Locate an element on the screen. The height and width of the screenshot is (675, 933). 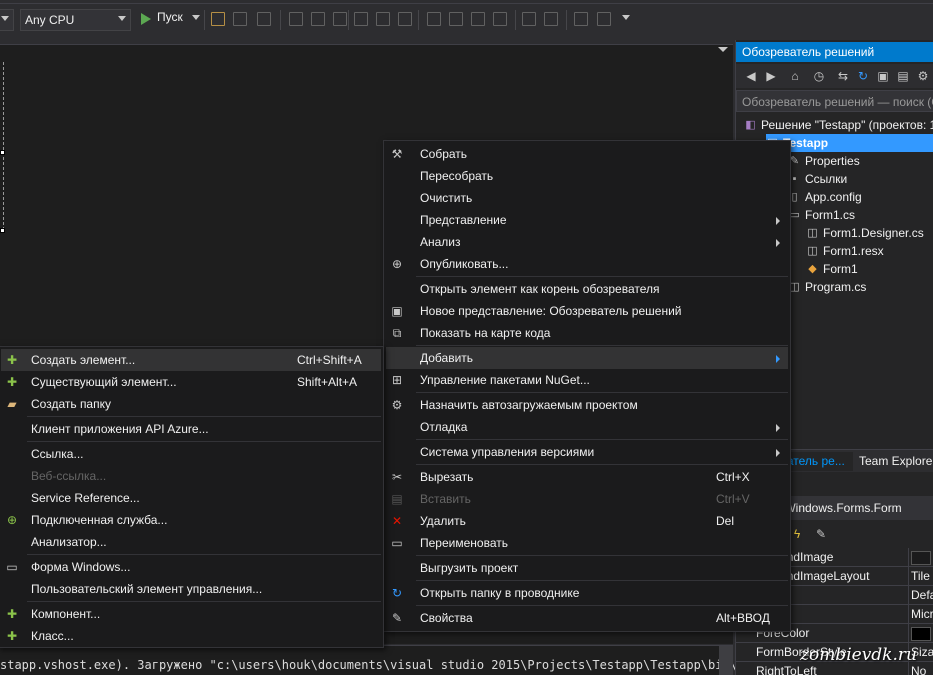
same-size-icon is located at coordinates (478, 19).